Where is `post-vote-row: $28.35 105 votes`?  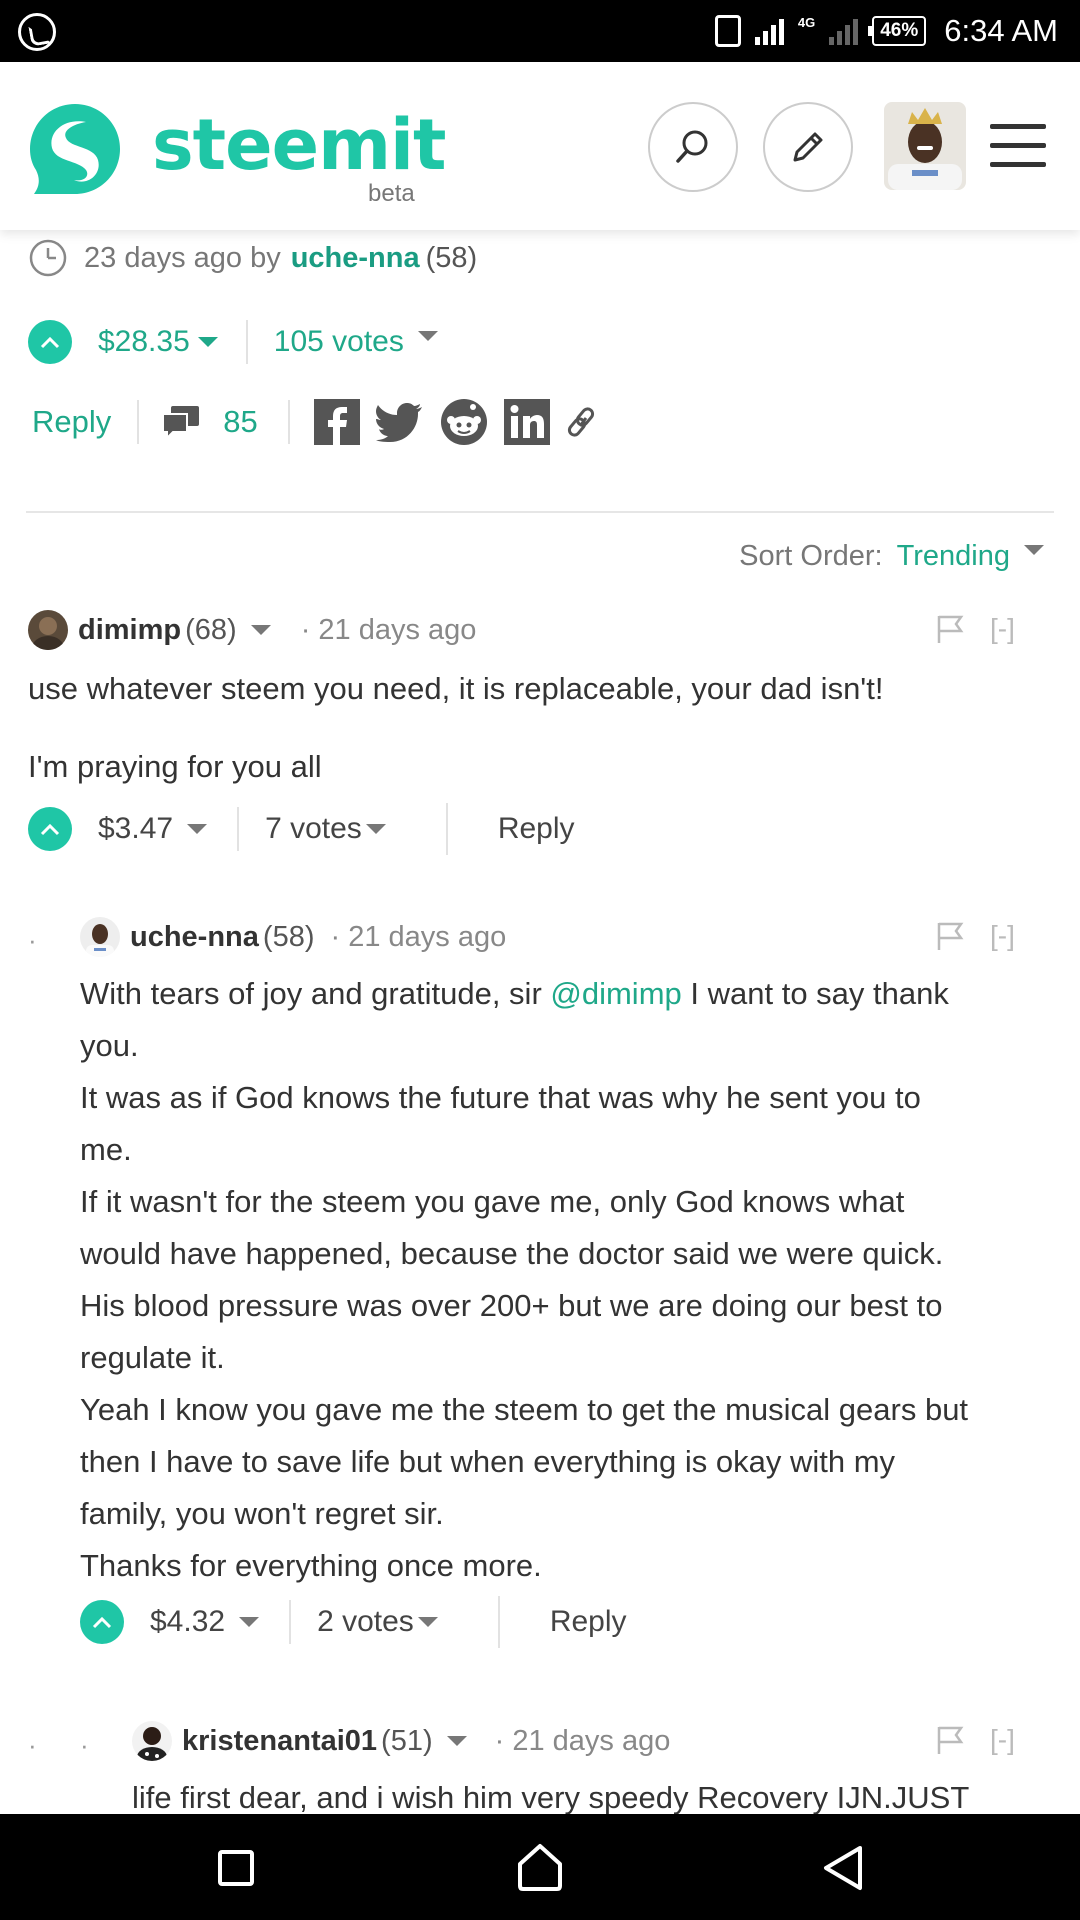
post-vote-row: $28.35 105 votes is located at coordinates (233, 342).